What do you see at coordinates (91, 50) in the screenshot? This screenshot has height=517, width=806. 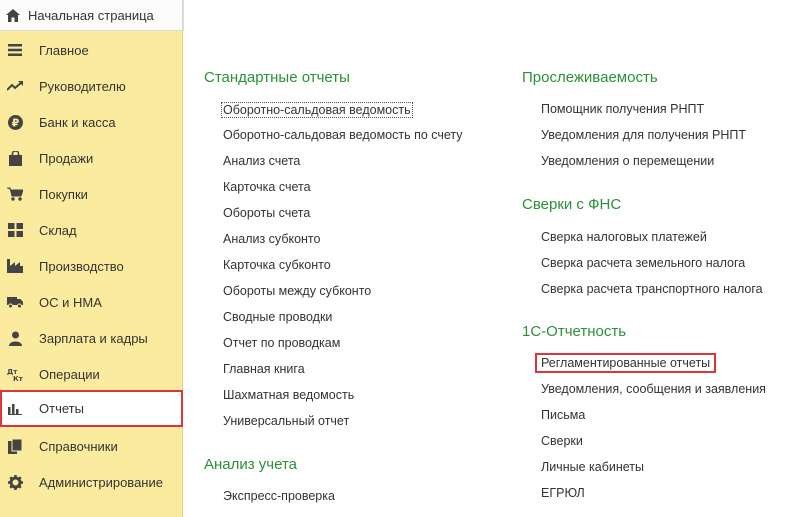 I see `sidebar-item-main: Главное` at bounding box center [91, 50].